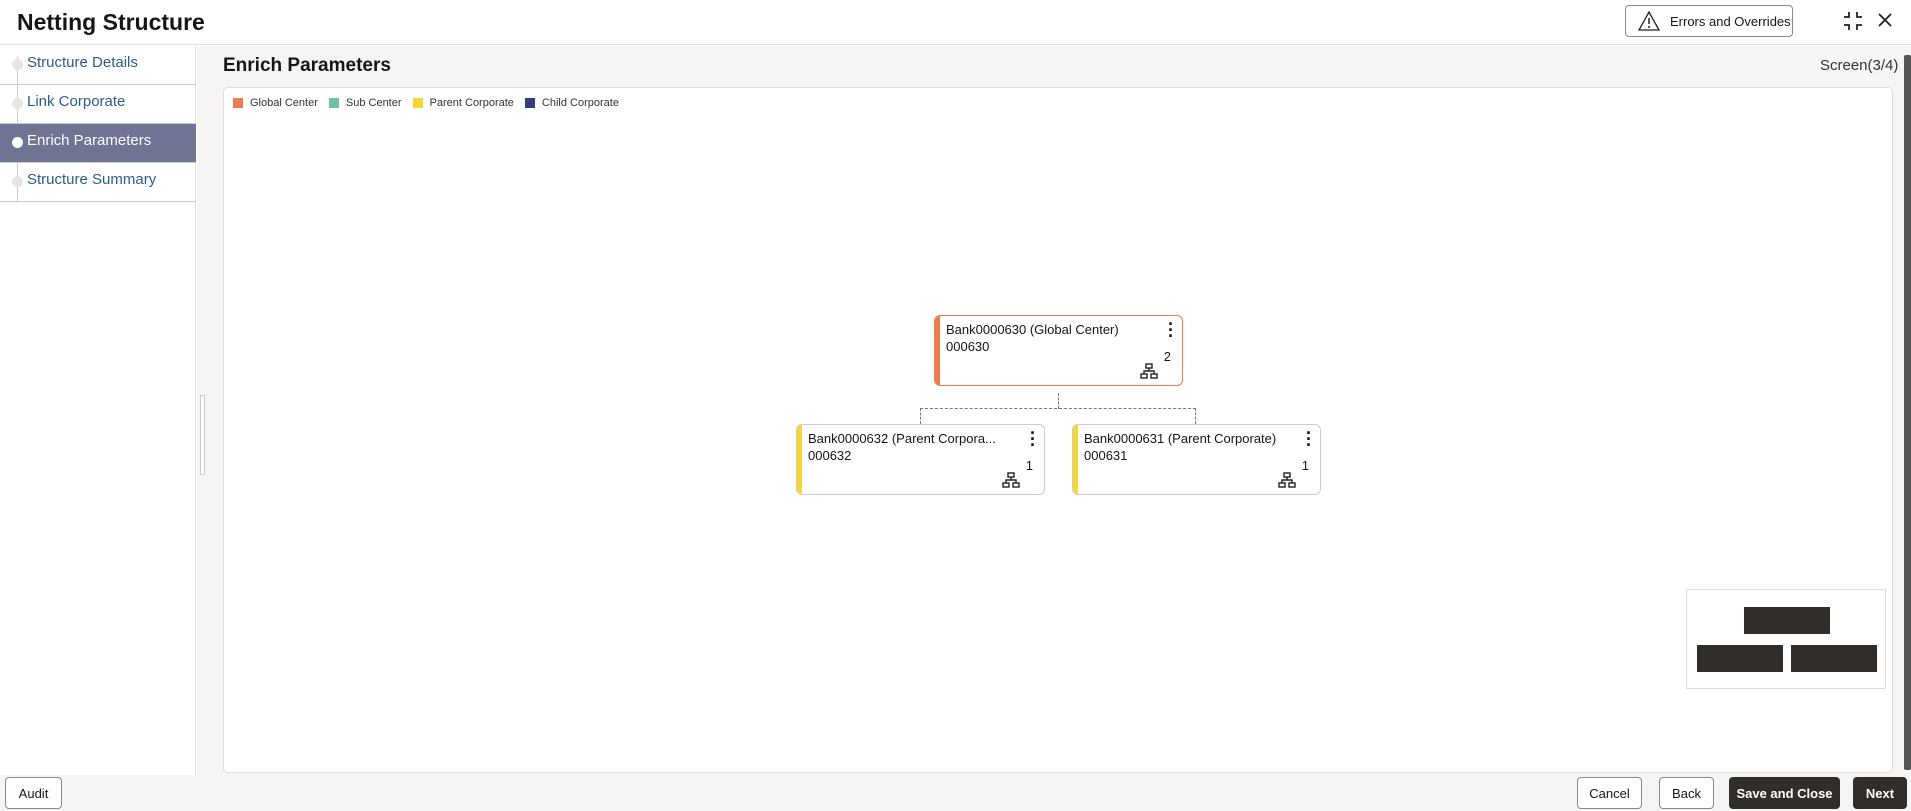 The height and width of the screenshot is (811, 1911). Describe the element at coordinates (1032, 329) in the screenshot. I see `node-name: Bank0000630 (Global Center)` at that location.